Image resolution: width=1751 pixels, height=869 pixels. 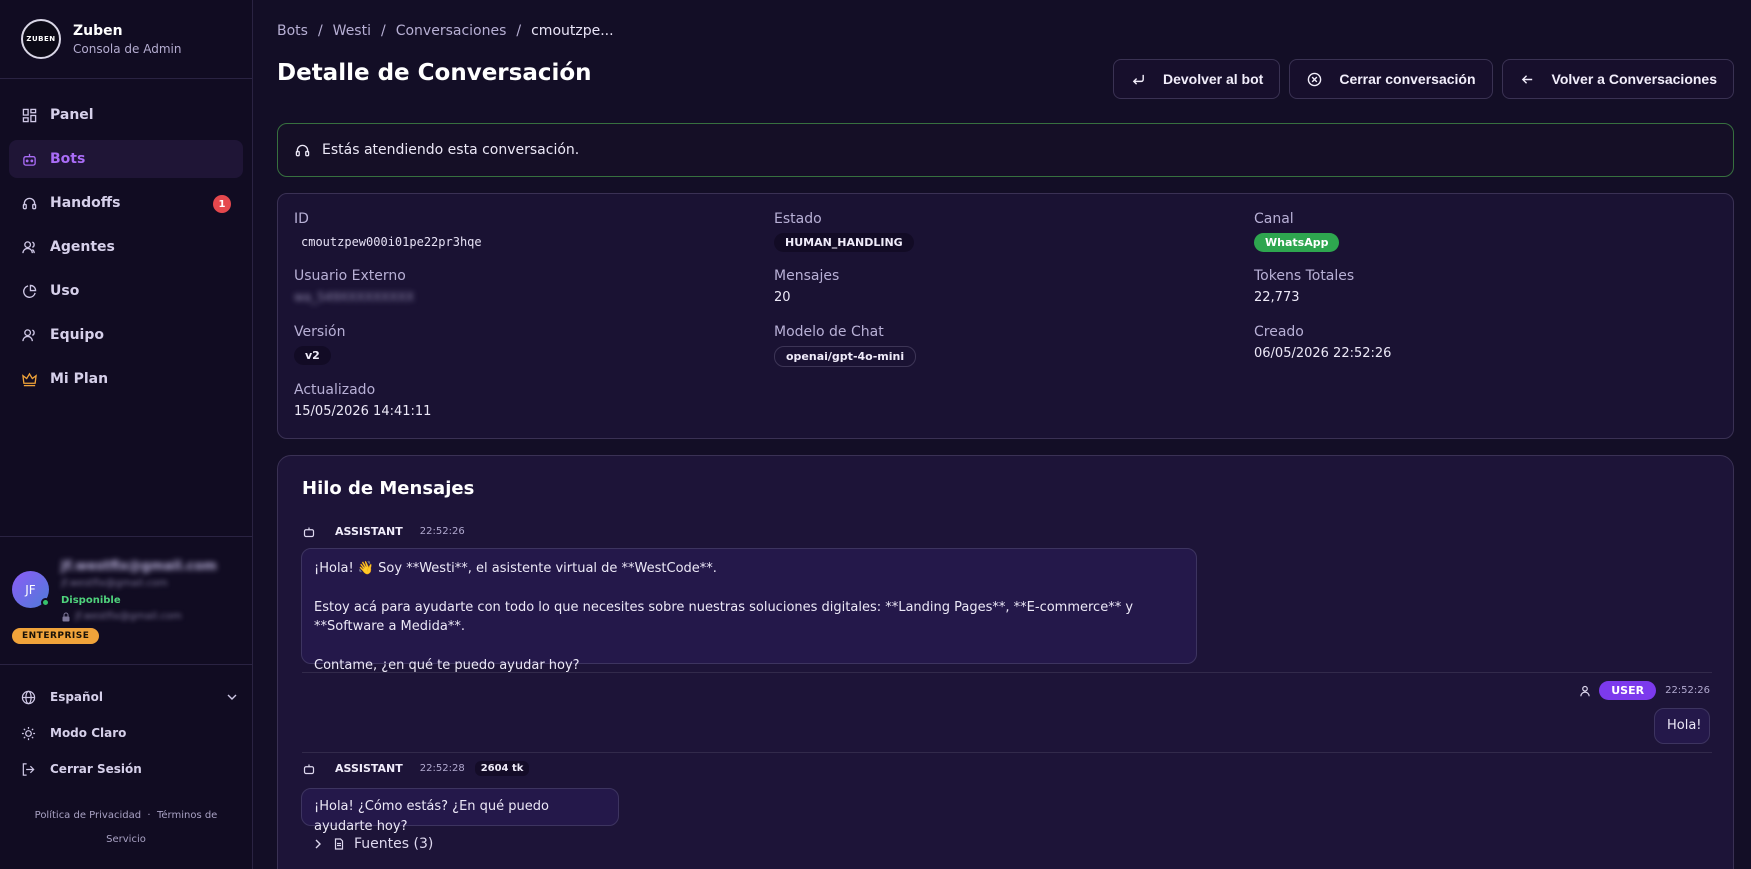 What do you see at coordinates (319, 344) in the screenshot?
I see `field-version: Versión v2` at bounding box center [319, 344].